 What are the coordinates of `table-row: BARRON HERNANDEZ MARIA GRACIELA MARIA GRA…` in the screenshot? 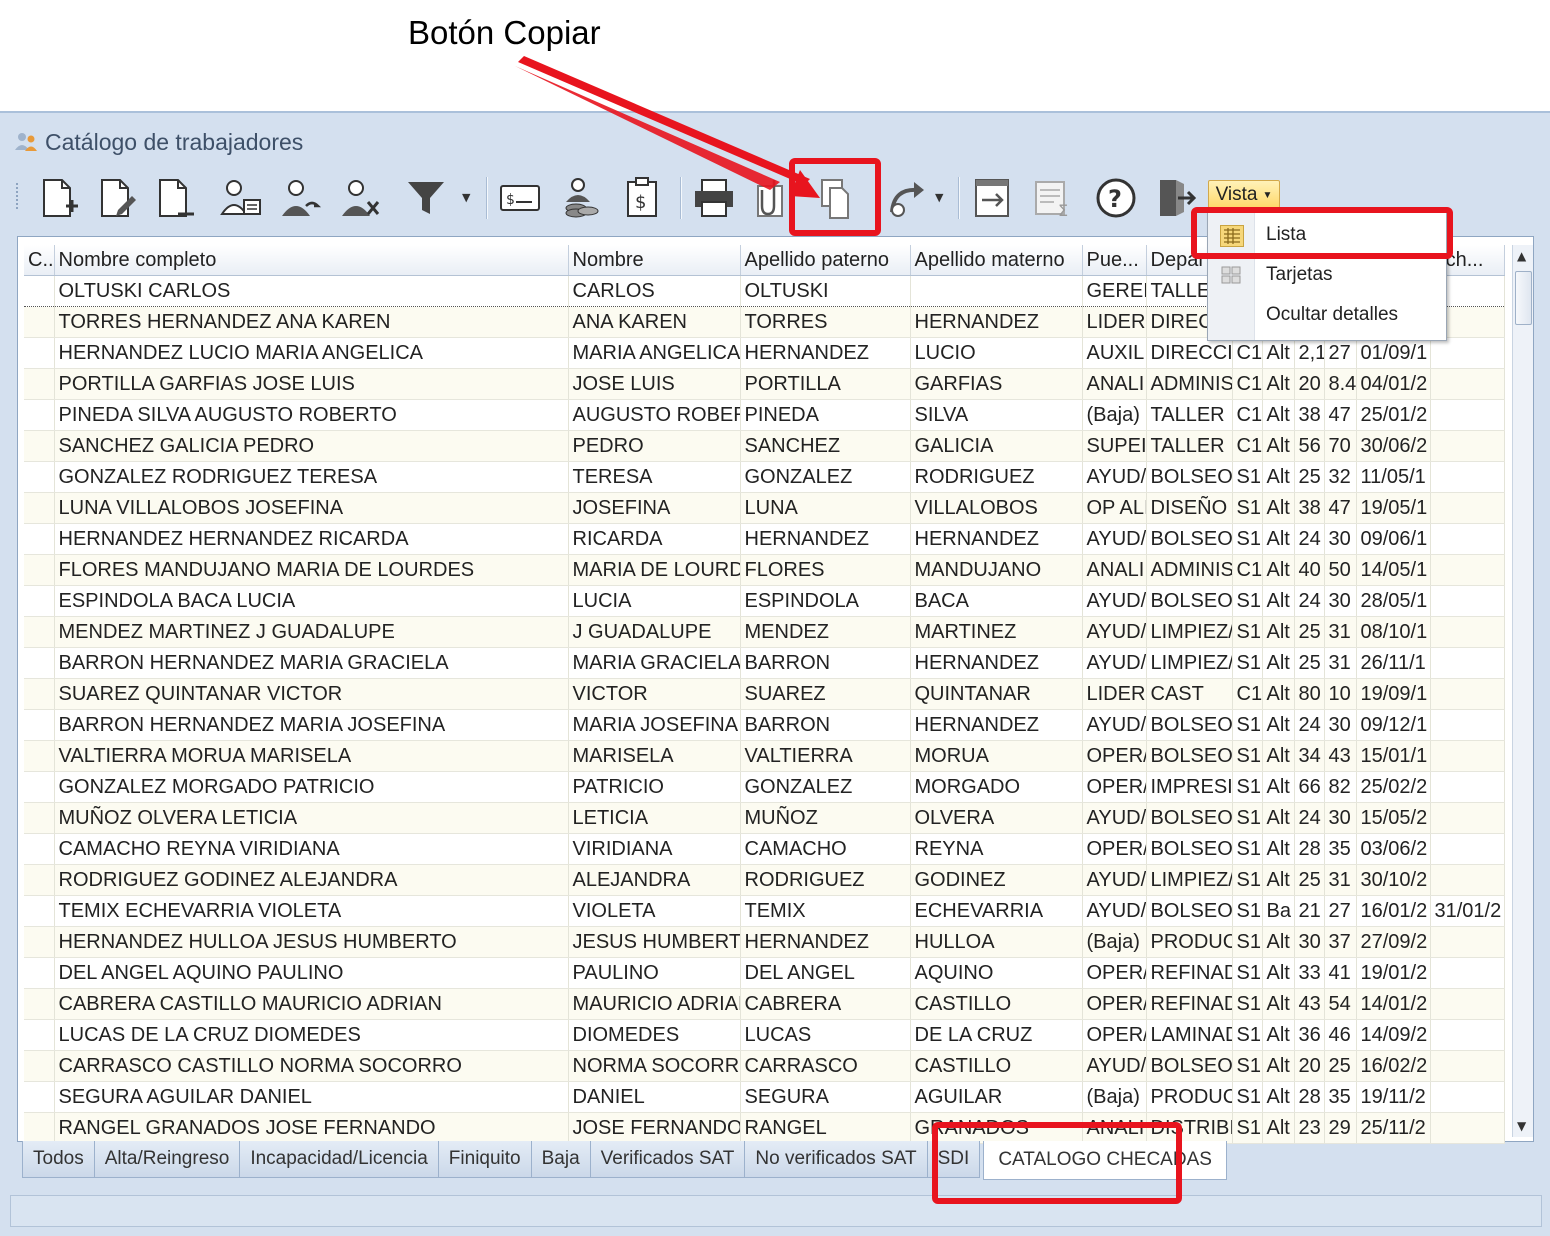 It's located at (764, 663).